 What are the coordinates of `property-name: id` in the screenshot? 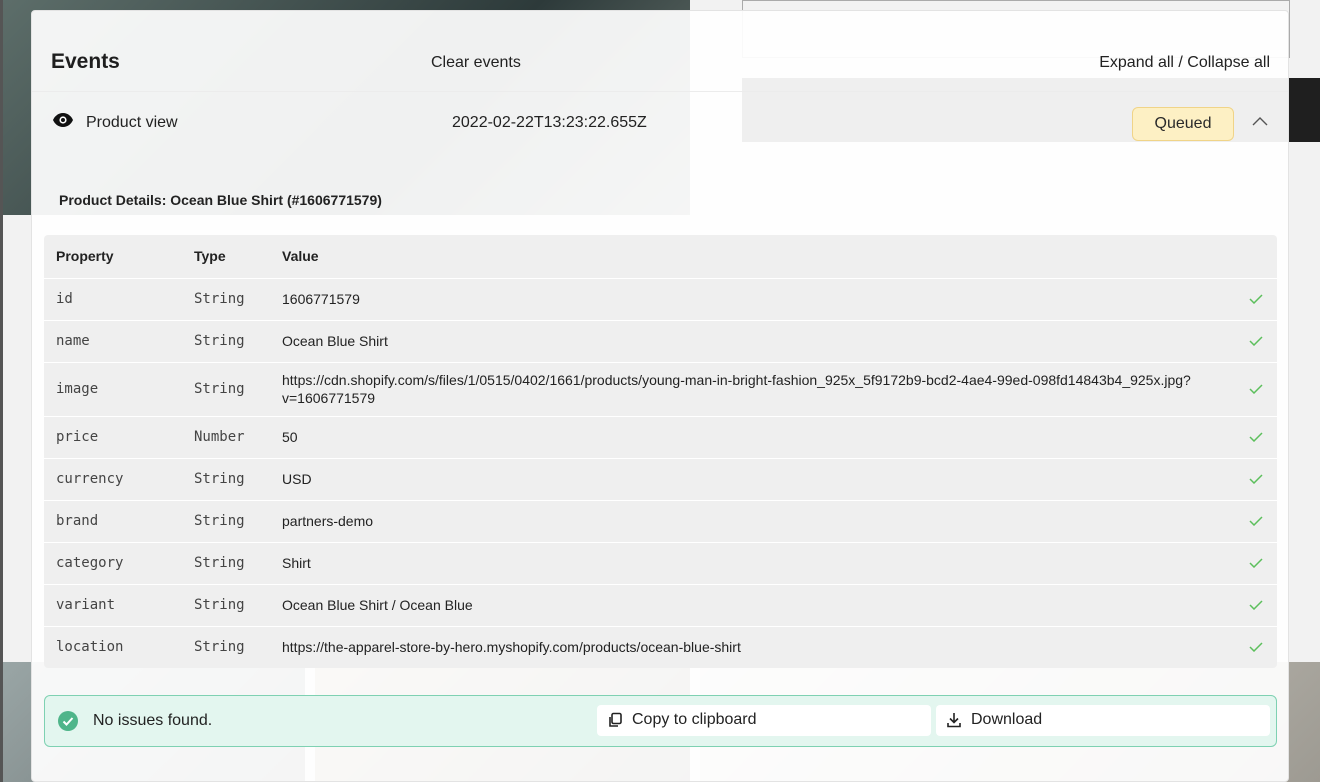 It's located at (113, 298).